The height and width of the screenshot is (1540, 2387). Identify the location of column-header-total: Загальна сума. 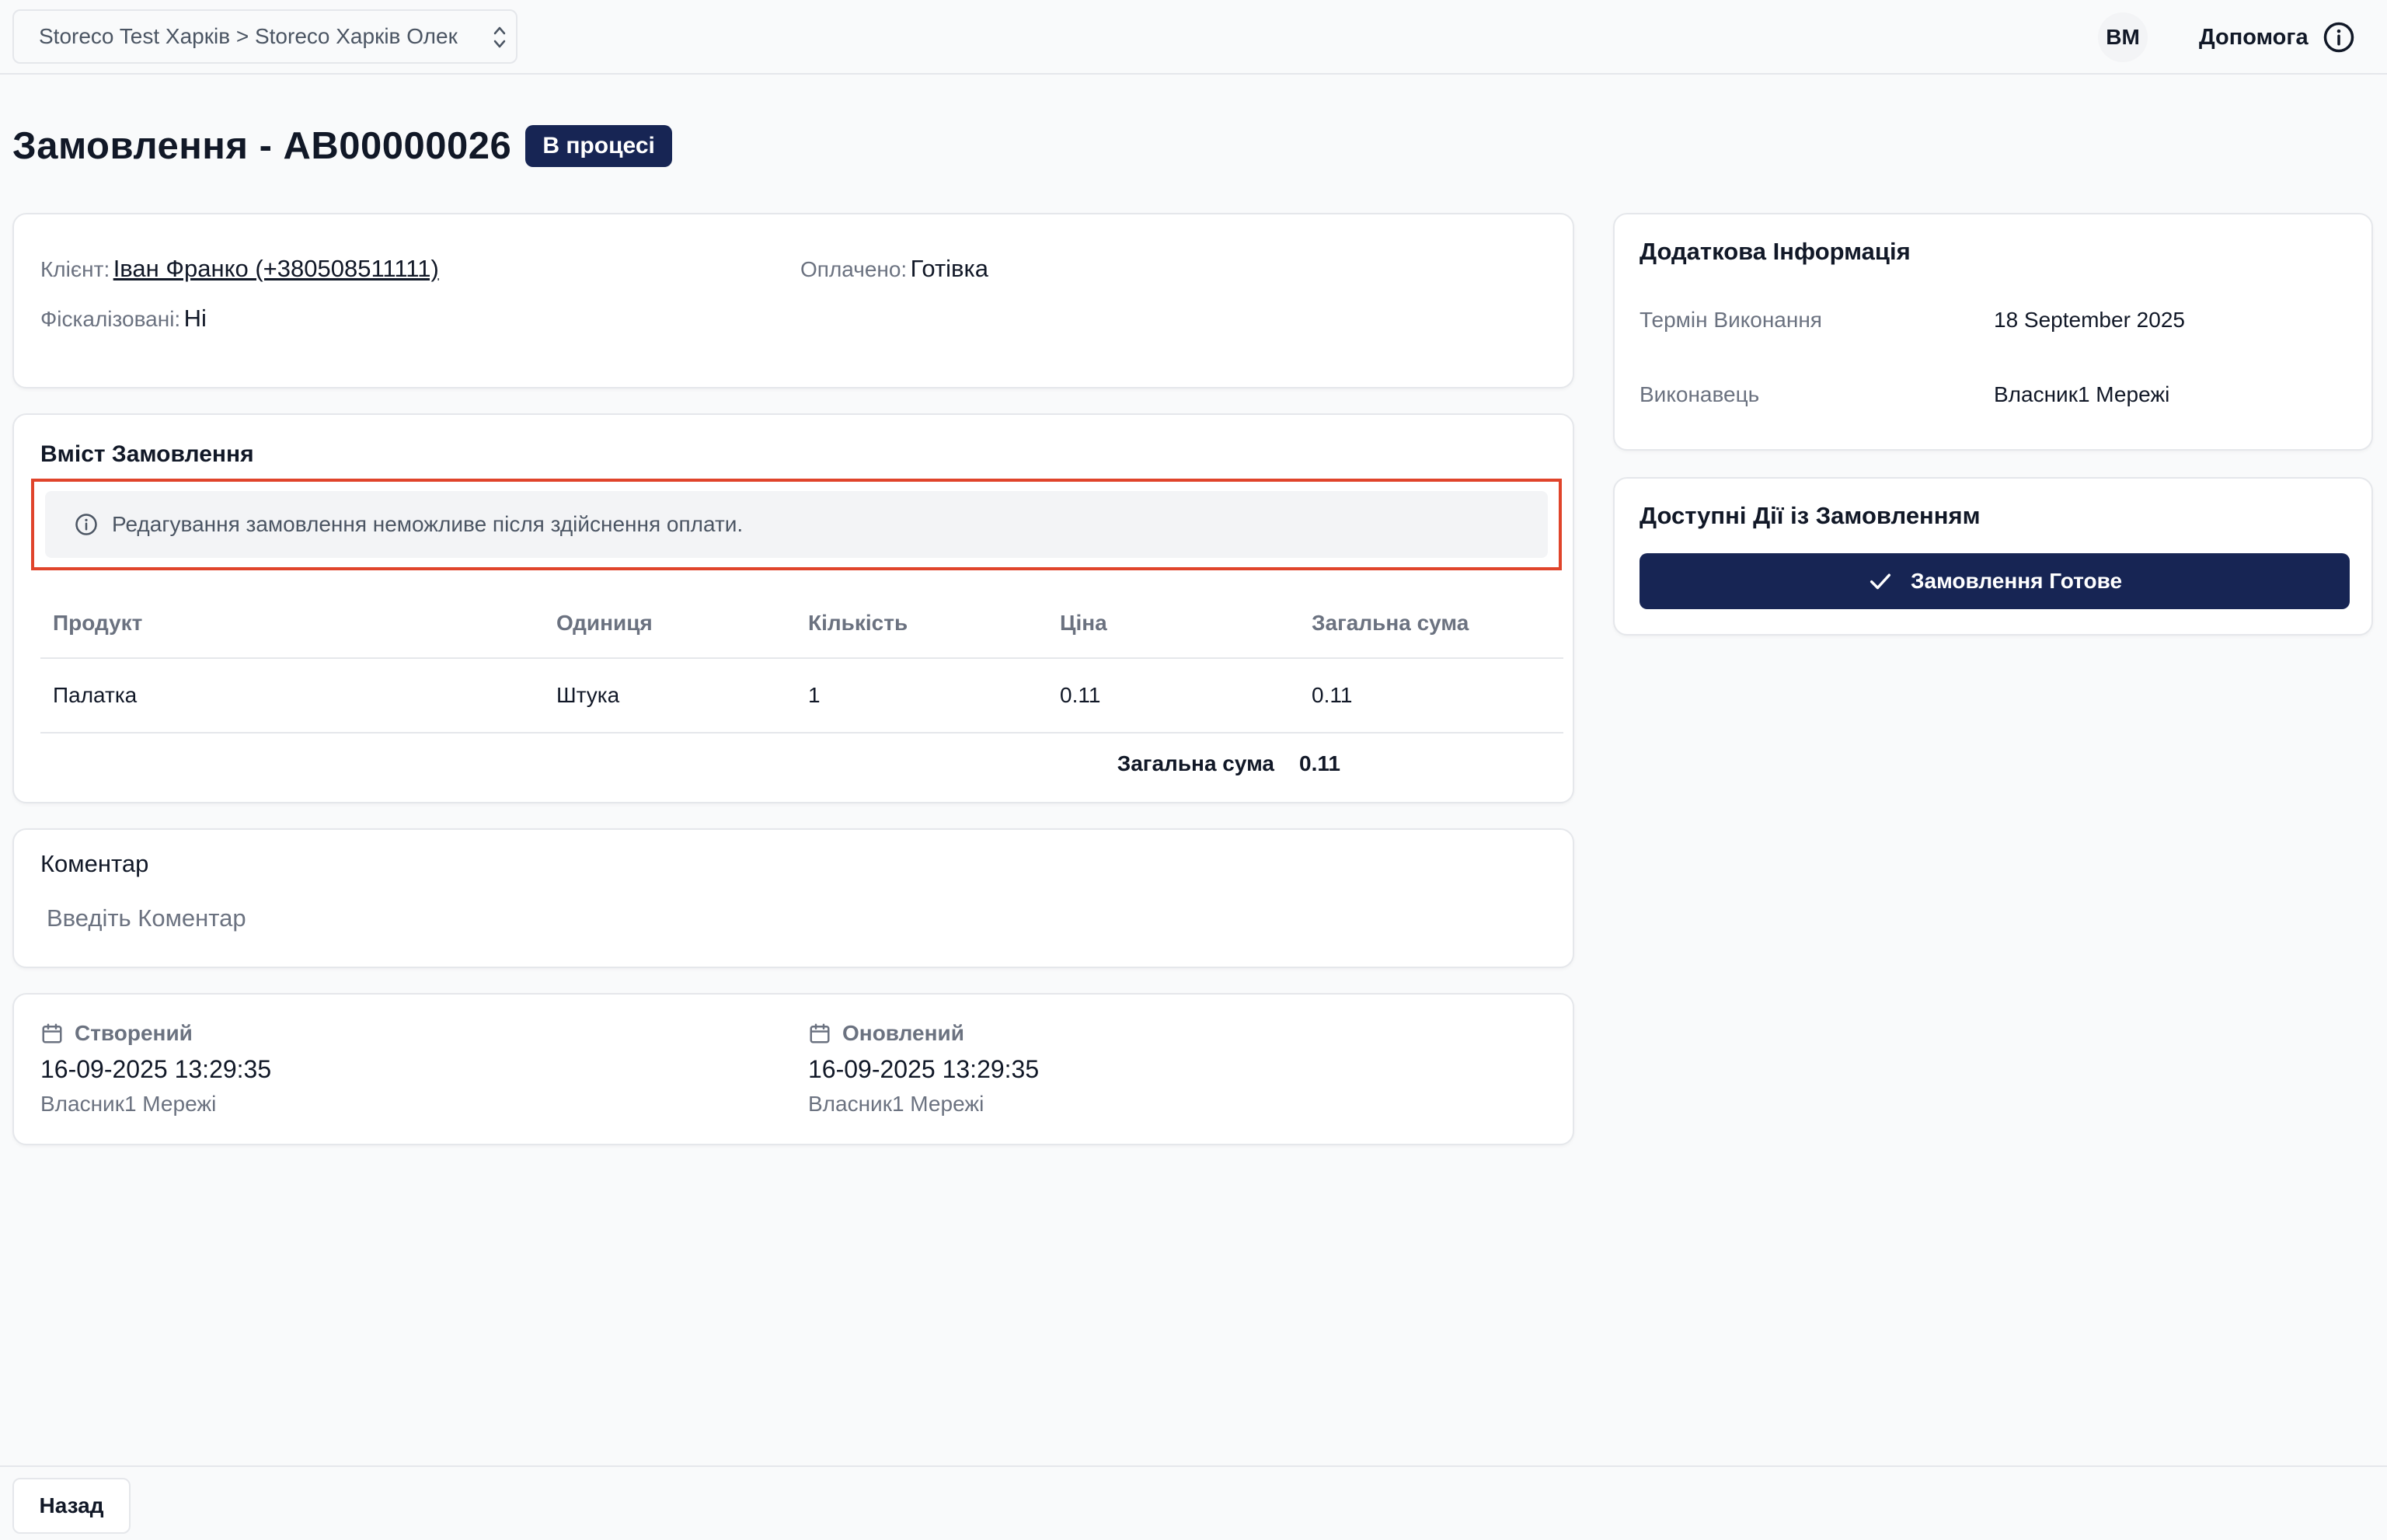
(1390, 623).